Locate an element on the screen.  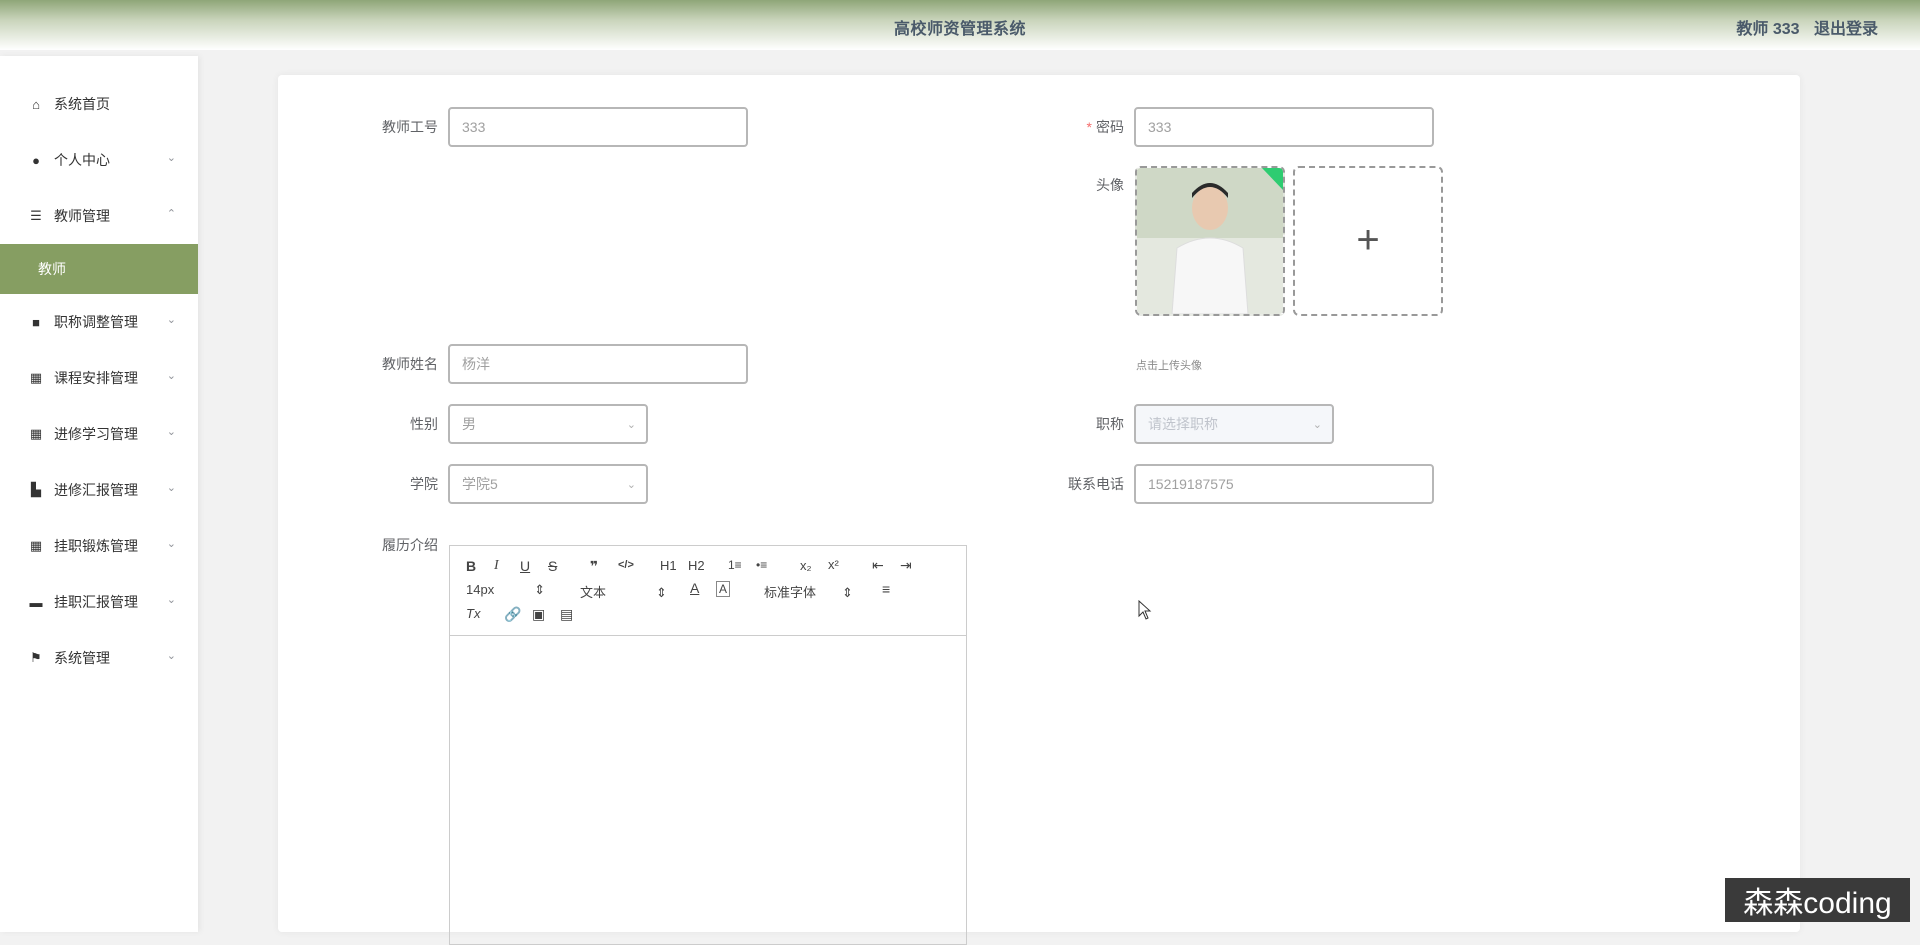
field-label: 履历介绍 is located at coordinates (398, 545).